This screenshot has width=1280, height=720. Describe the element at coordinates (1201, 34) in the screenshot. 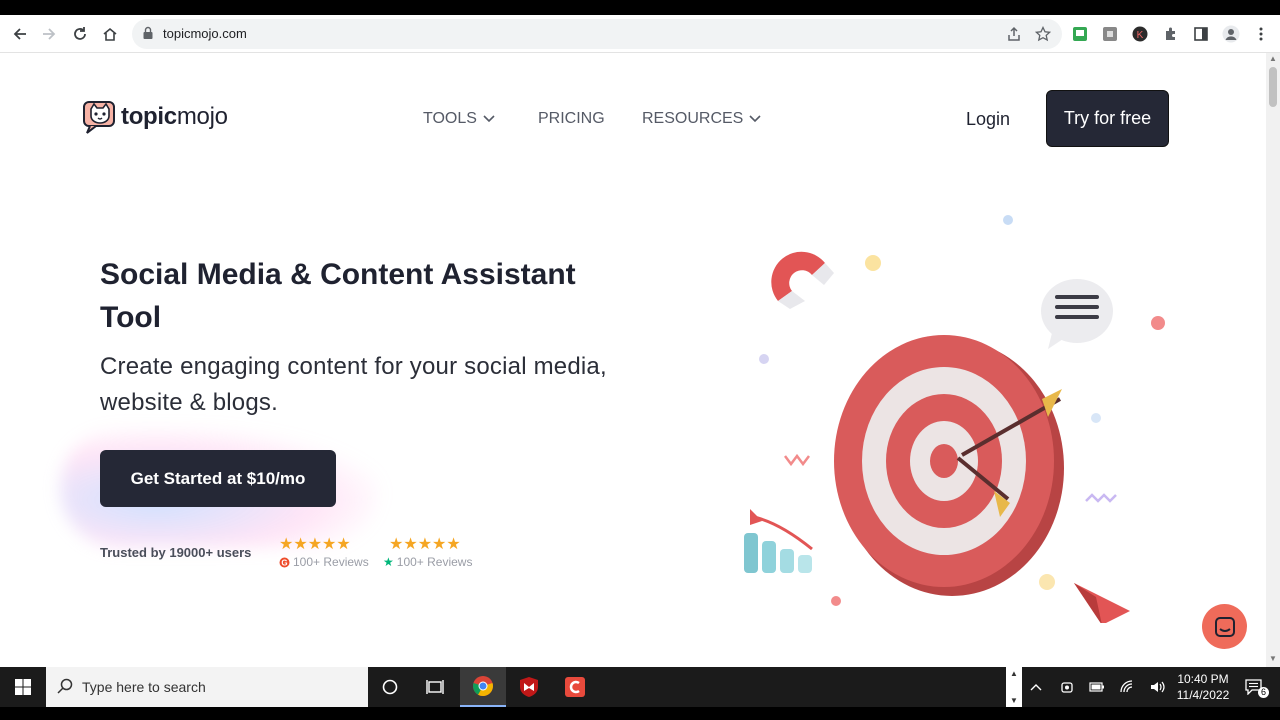

I see `side-panel-icon` at that location.